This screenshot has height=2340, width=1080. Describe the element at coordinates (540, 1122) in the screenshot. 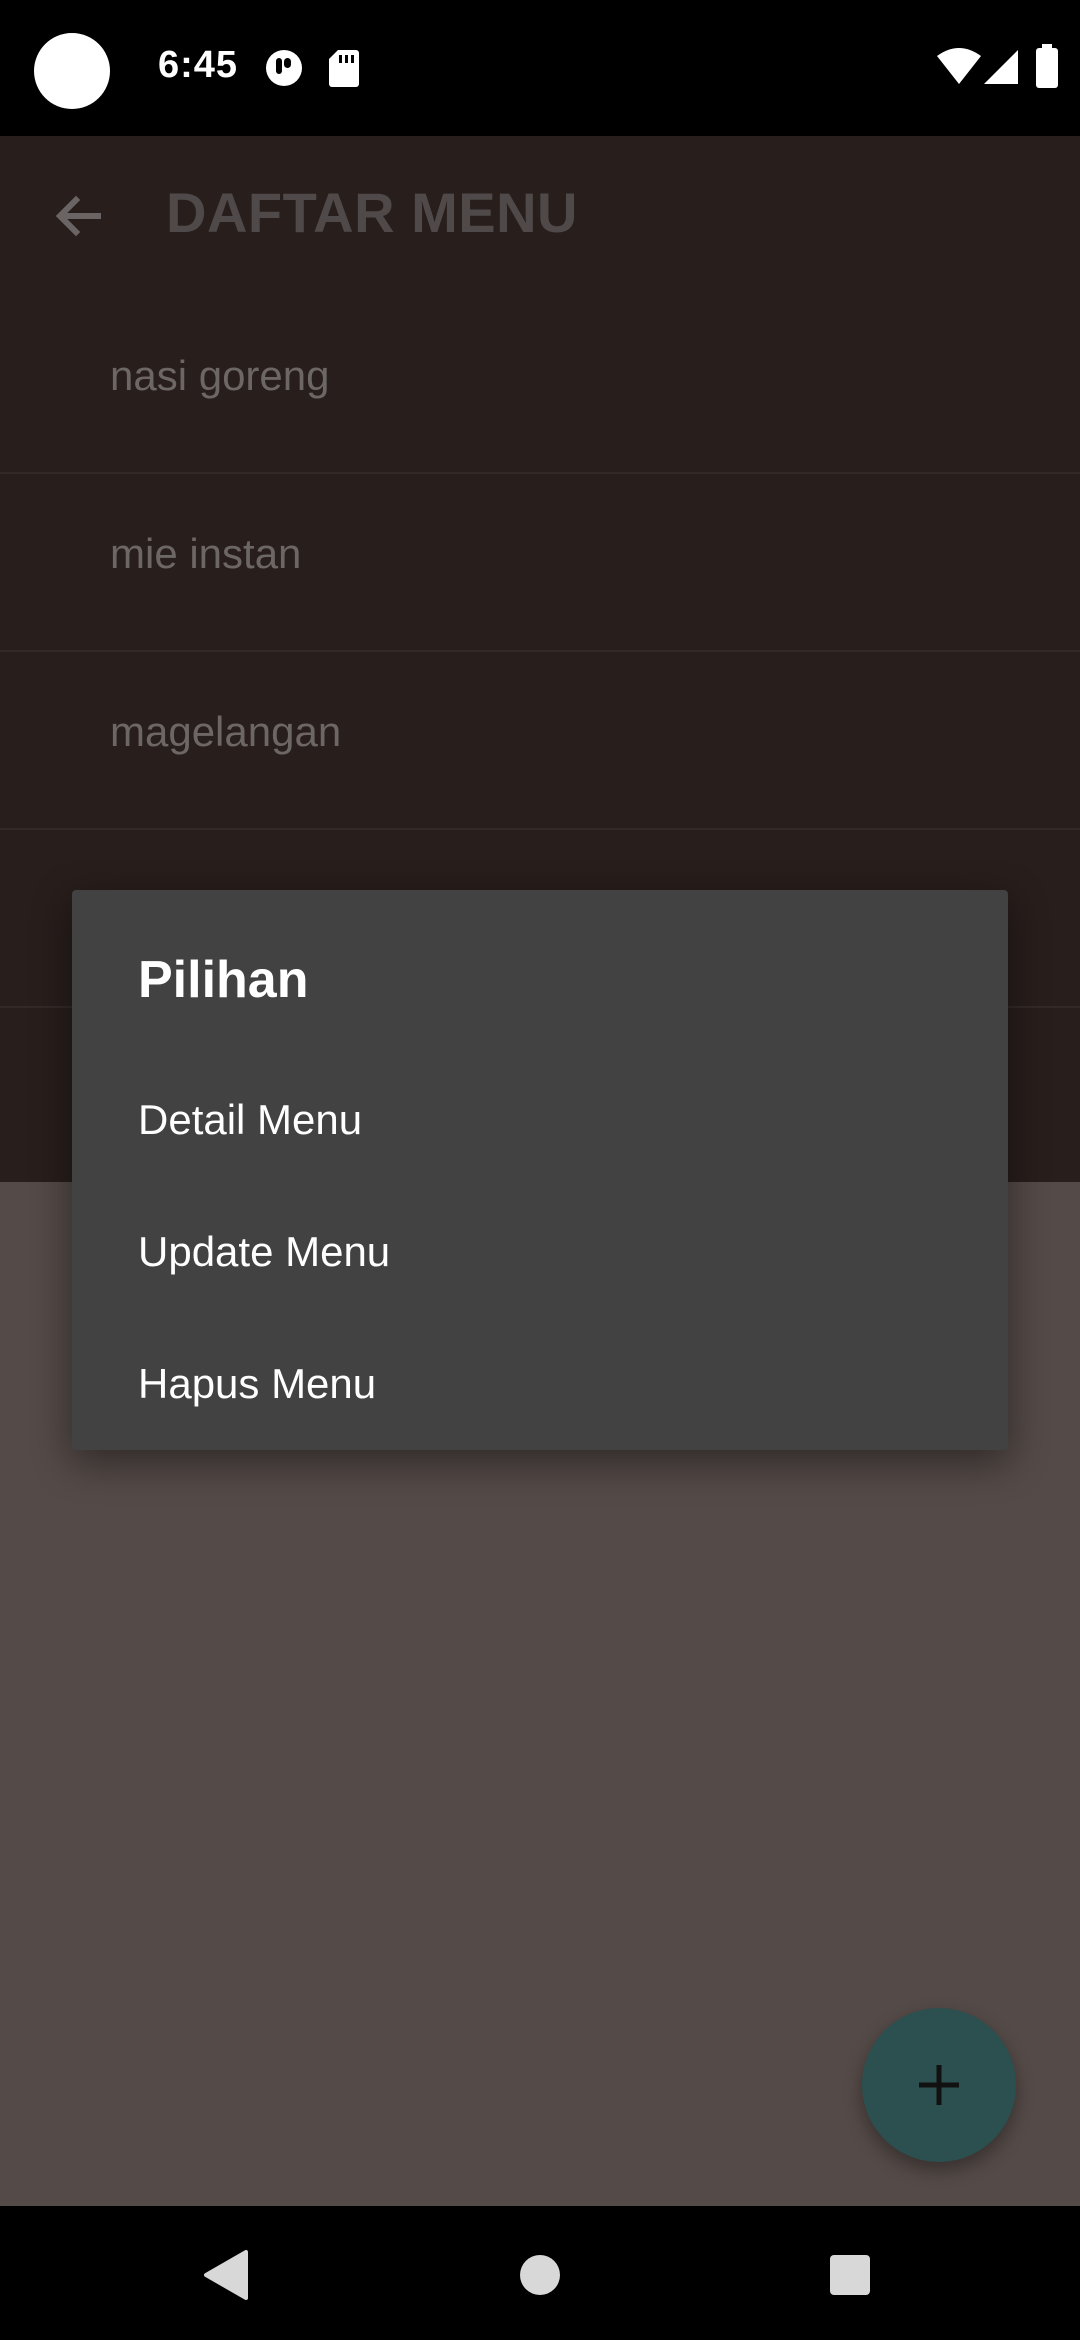

I see `detail-menu-option: Detail Menu` at that location.